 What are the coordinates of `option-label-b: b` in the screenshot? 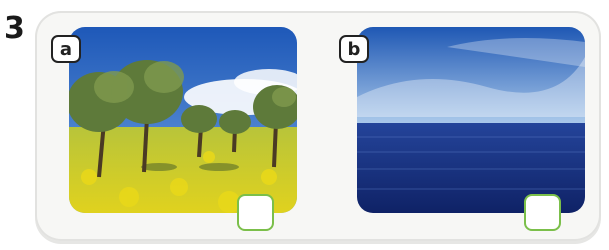 It's located at (354, 49).